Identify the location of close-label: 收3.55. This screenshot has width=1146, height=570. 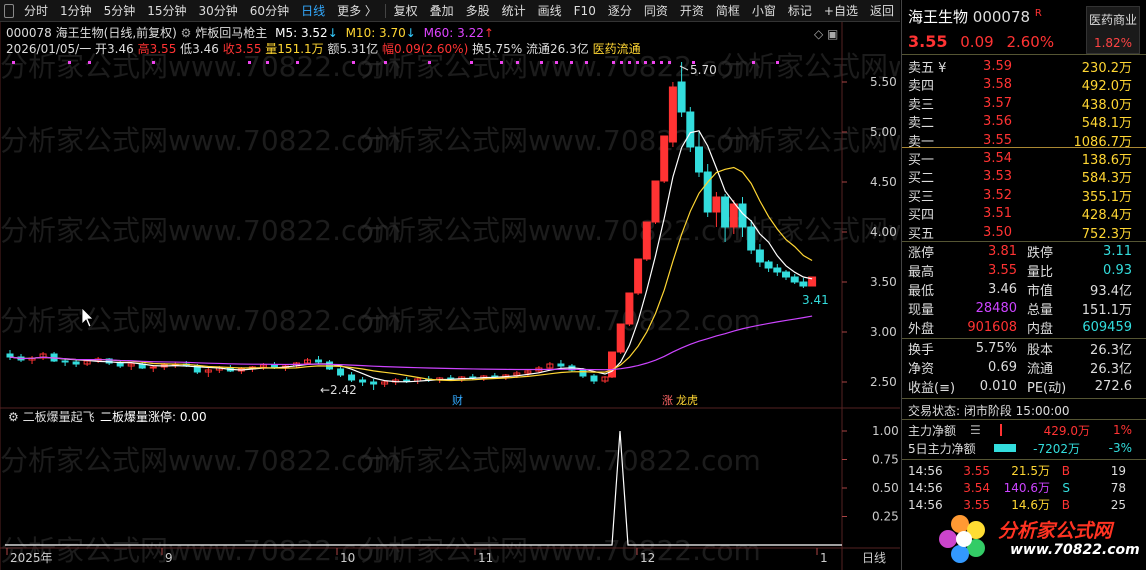
(242, 49).